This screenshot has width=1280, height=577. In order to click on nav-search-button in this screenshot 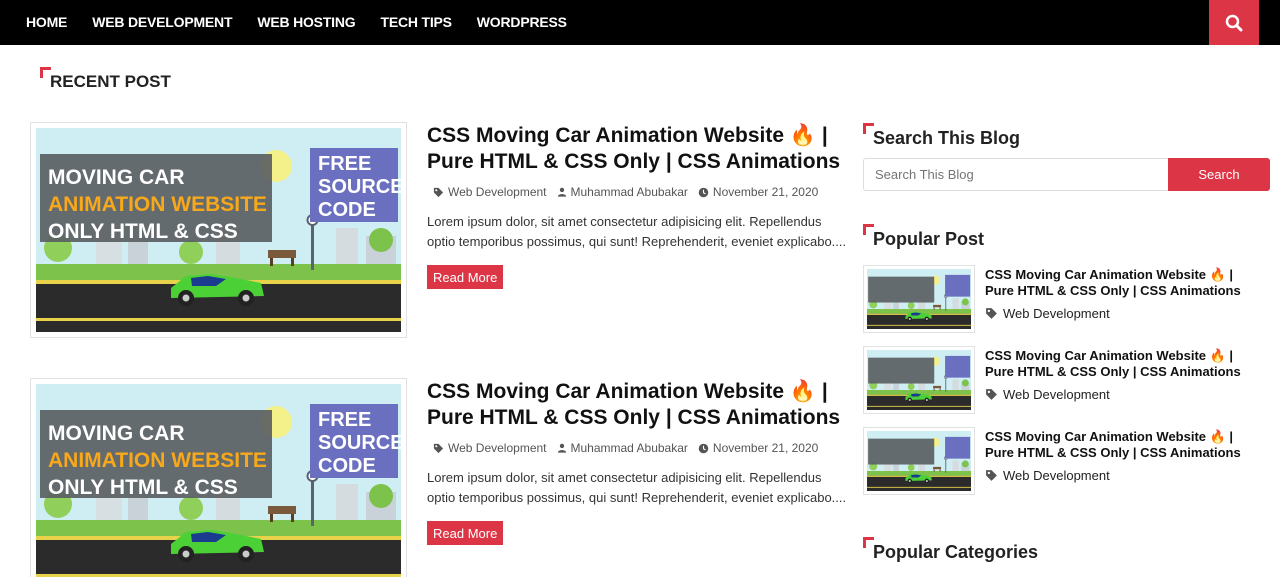, I will do `click(1234, 22)`.